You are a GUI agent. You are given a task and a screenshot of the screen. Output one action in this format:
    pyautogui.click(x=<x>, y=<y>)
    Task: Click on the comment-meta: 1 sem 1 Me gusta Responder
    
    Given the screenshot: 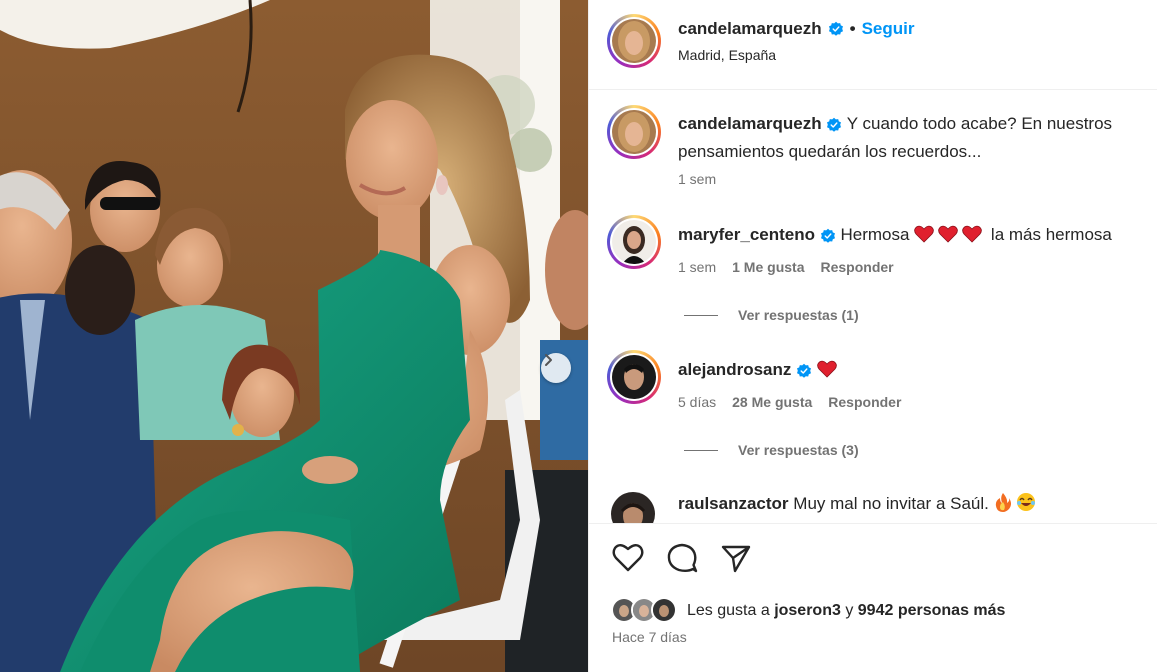 What is the action you would take?
    pyautogui.click(x=786, y=267)
    